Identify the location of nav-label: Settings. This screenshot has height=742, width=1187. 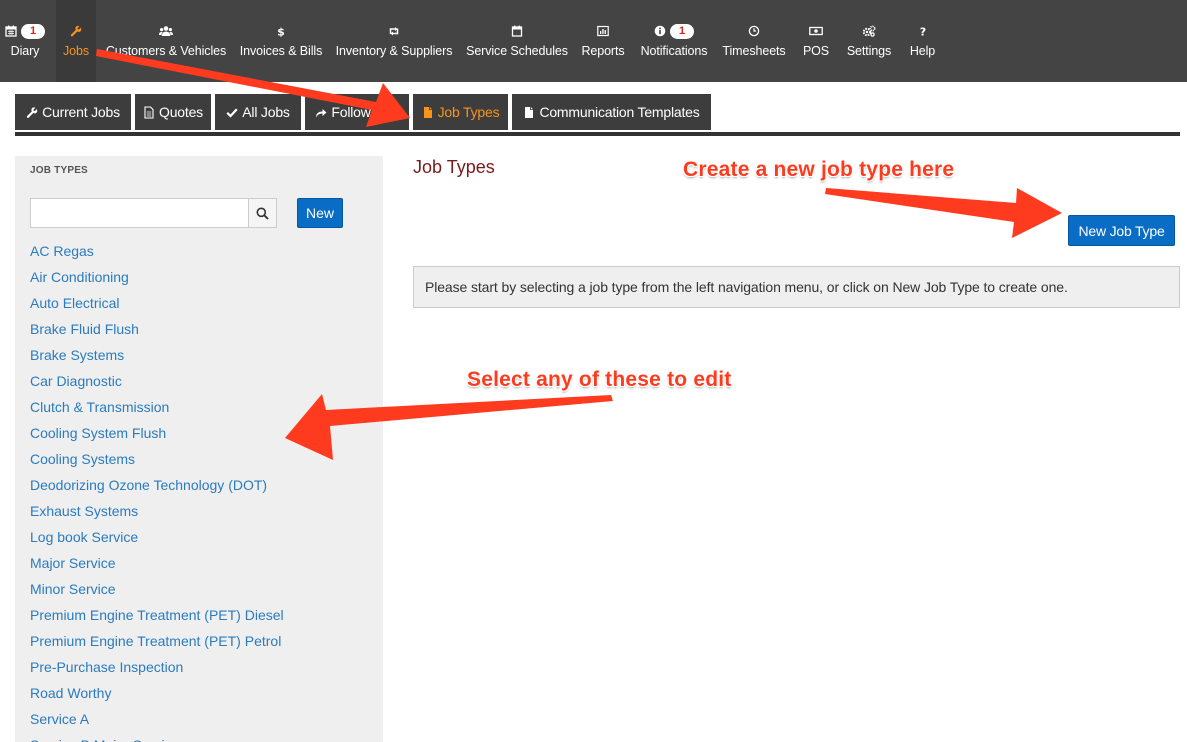
(869, 51).